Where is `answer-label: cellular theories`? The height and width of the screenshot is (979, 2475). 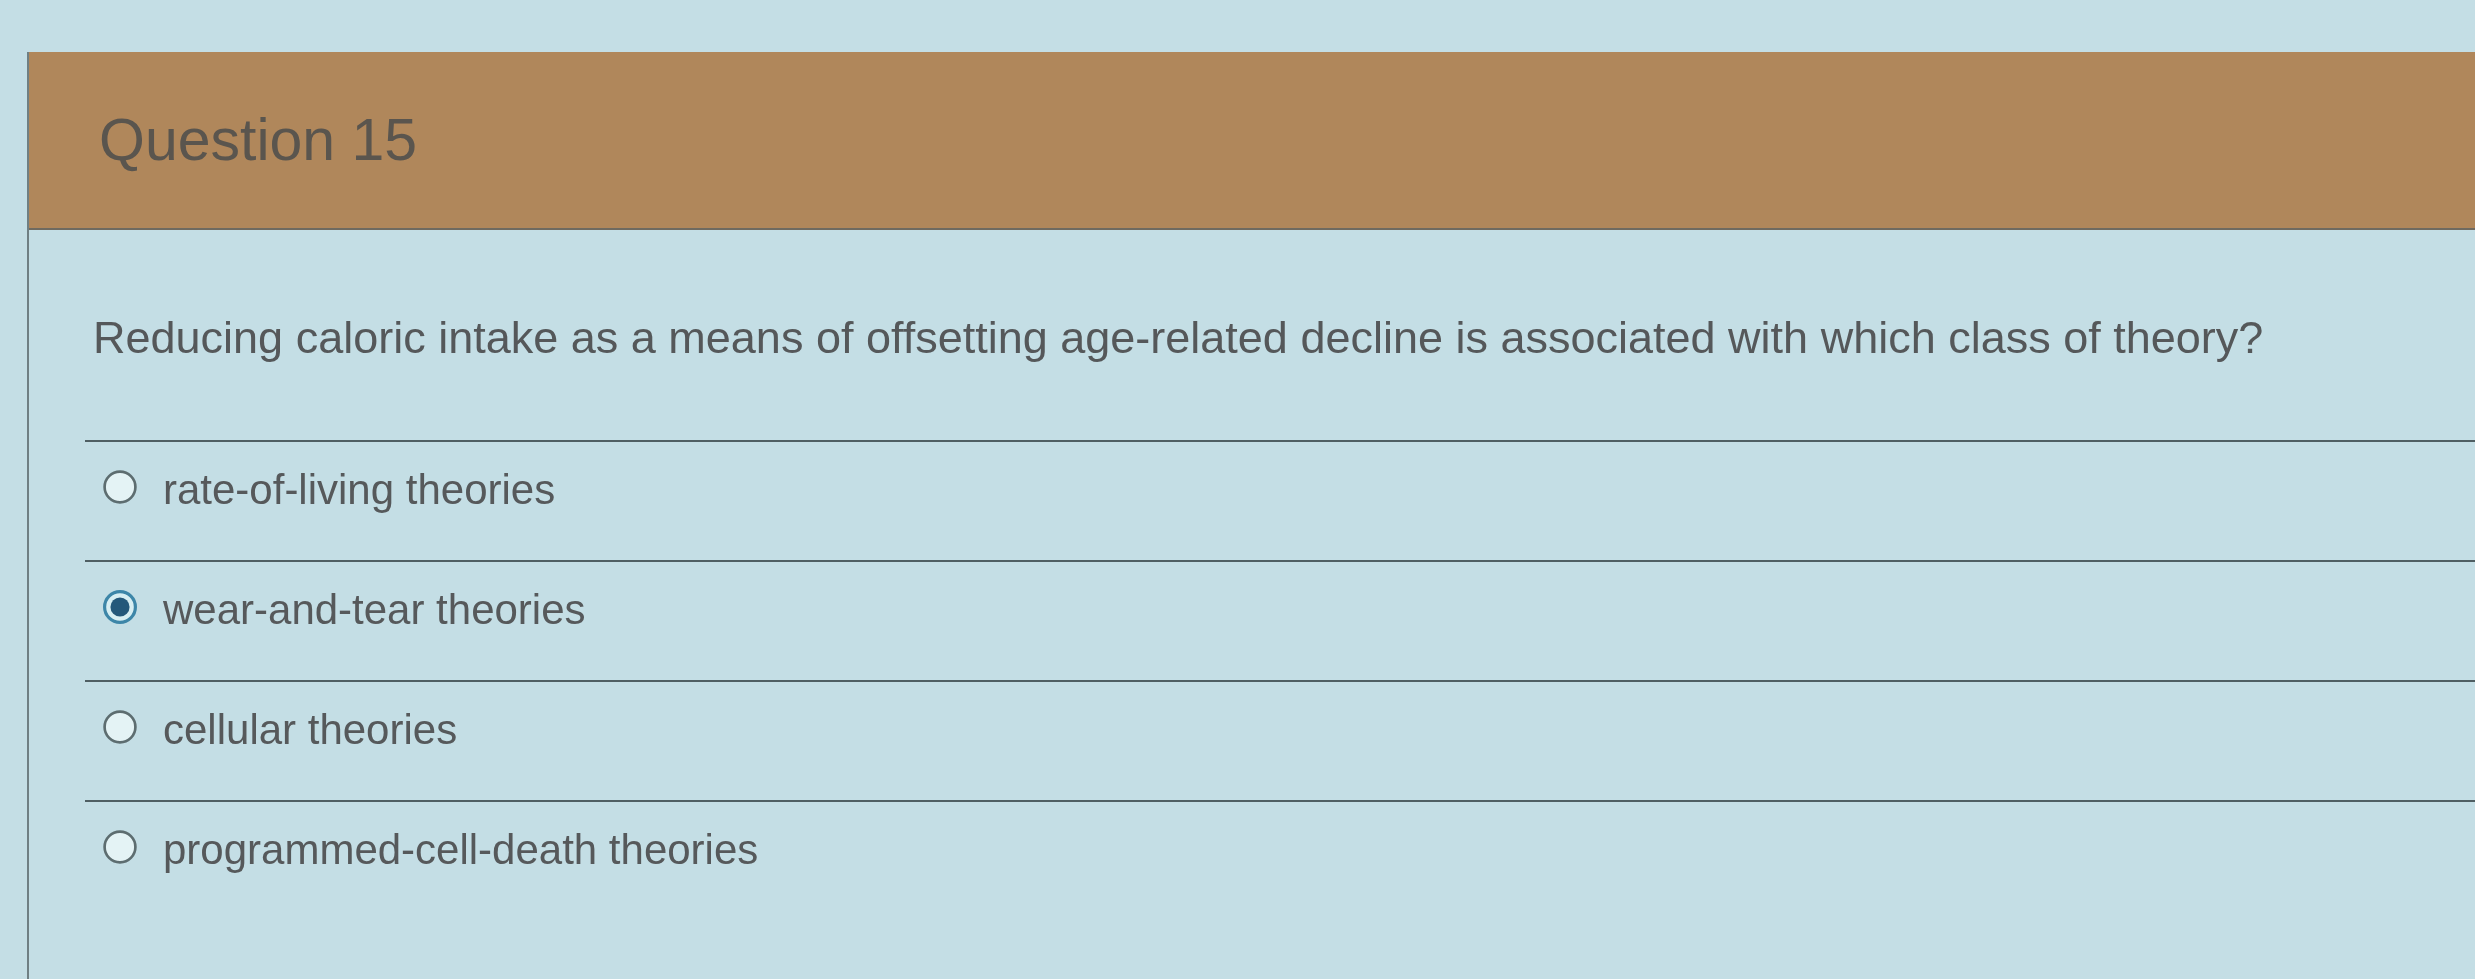 answer-label: cellular theories is located at coordinates (310, 730).